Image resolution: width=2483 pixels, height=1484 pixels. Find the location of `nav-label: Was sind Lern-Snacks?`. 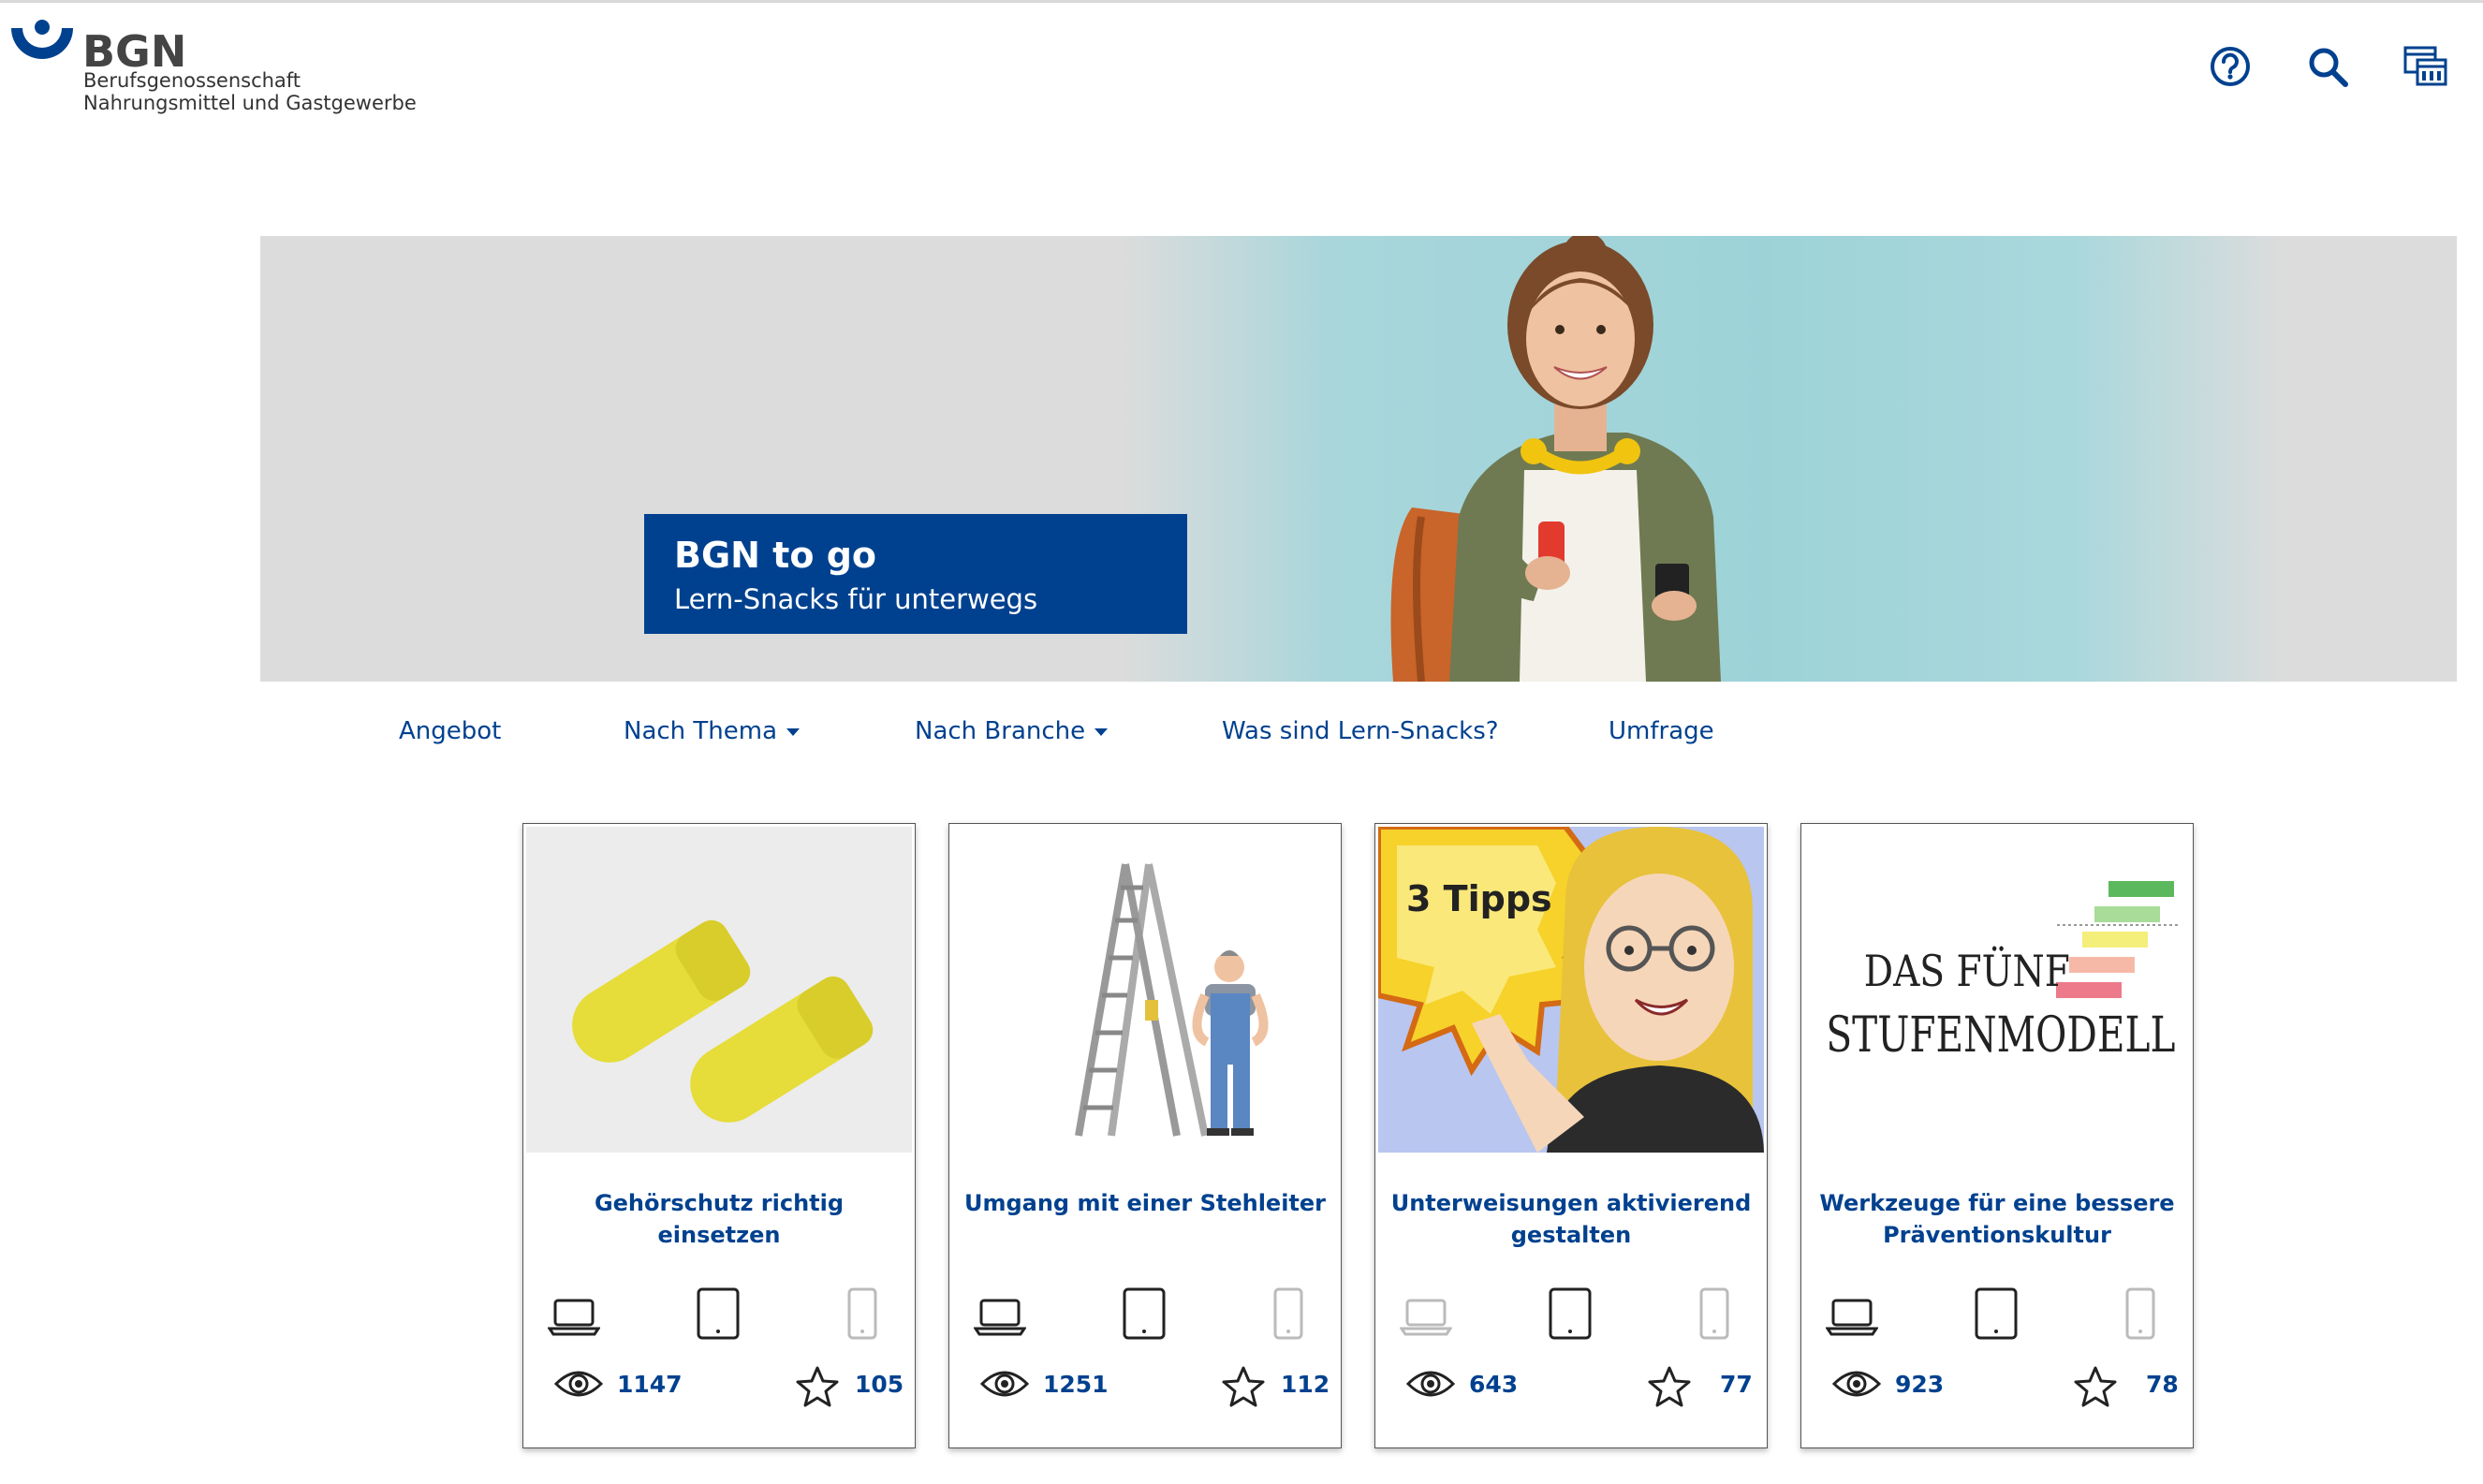

nav-label: Was sind Lern-Snacks? is located at coordinates (1360, 731).